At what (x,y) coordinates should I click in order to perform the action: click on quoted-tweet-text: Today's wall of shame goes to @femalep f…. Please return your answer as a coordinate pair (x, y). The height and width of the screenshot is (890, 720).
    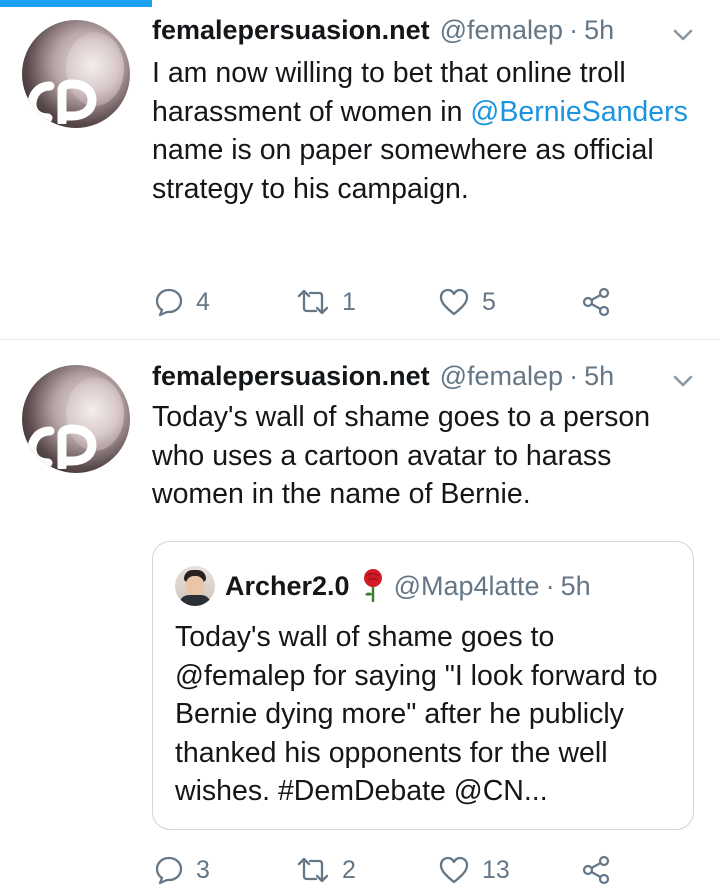
    Looking at the image, I should click on (416, 714).